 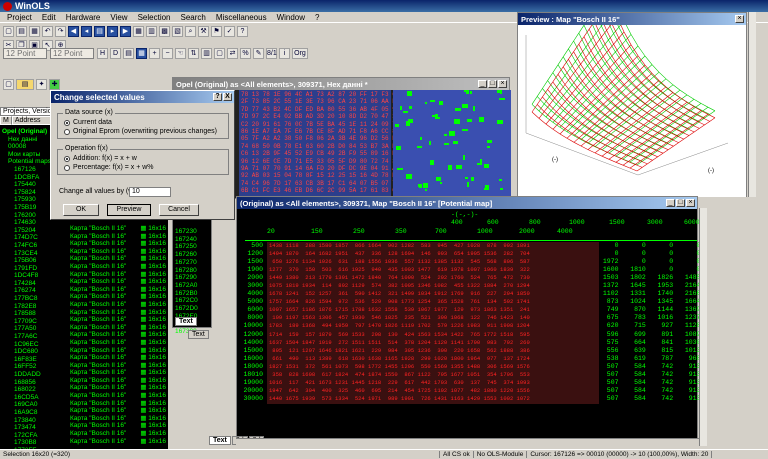 What do you see at coordinates (167, 53) in the screenshot?
I see `zoom-out-icon: −` at bounding box center [167, 53].